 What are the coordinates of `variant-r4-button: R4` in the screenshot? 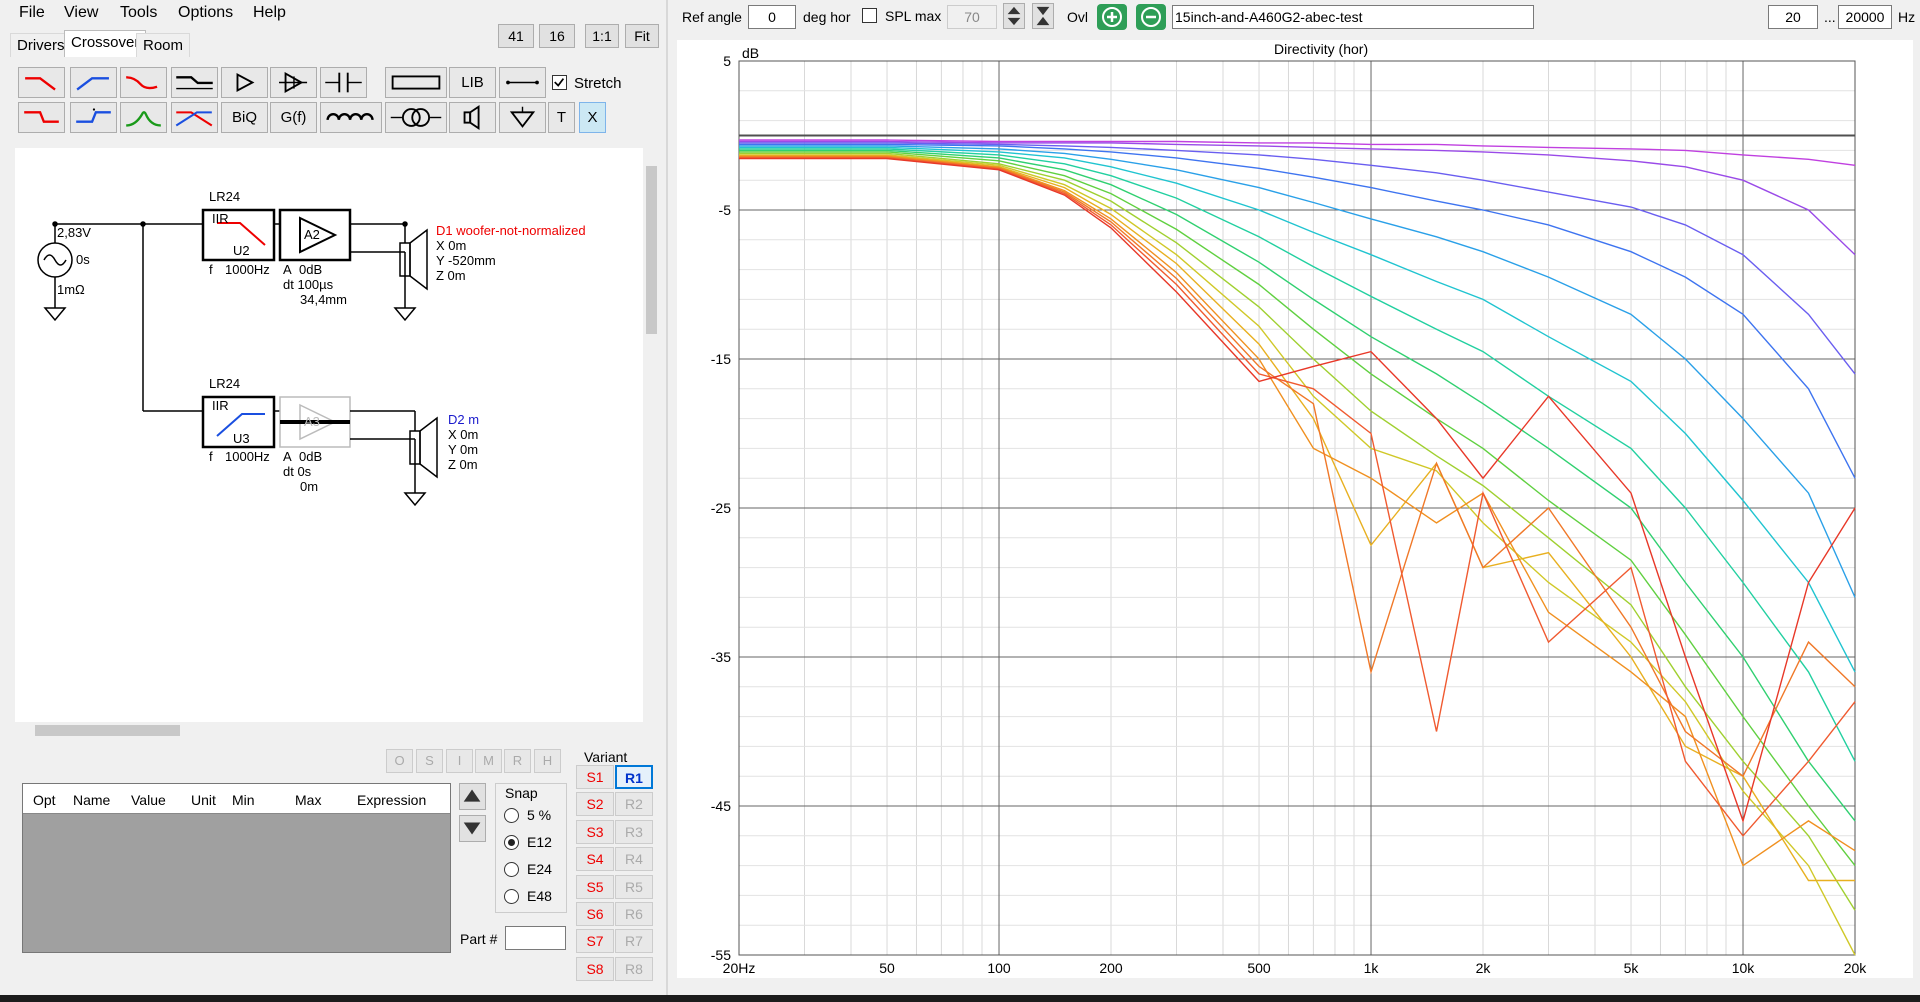 It's located at (634, 859).